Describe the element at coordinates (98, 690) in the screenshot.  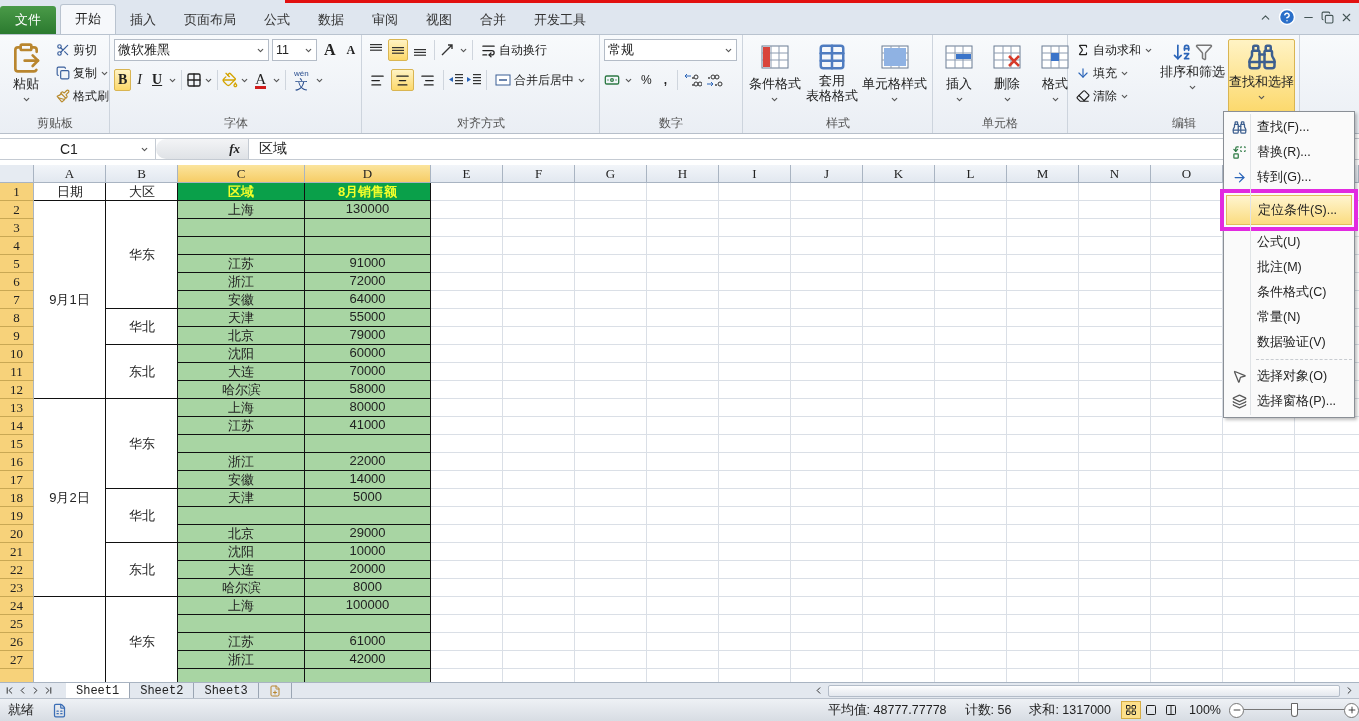
I see `sheet-tab: Sheet1` at that location.